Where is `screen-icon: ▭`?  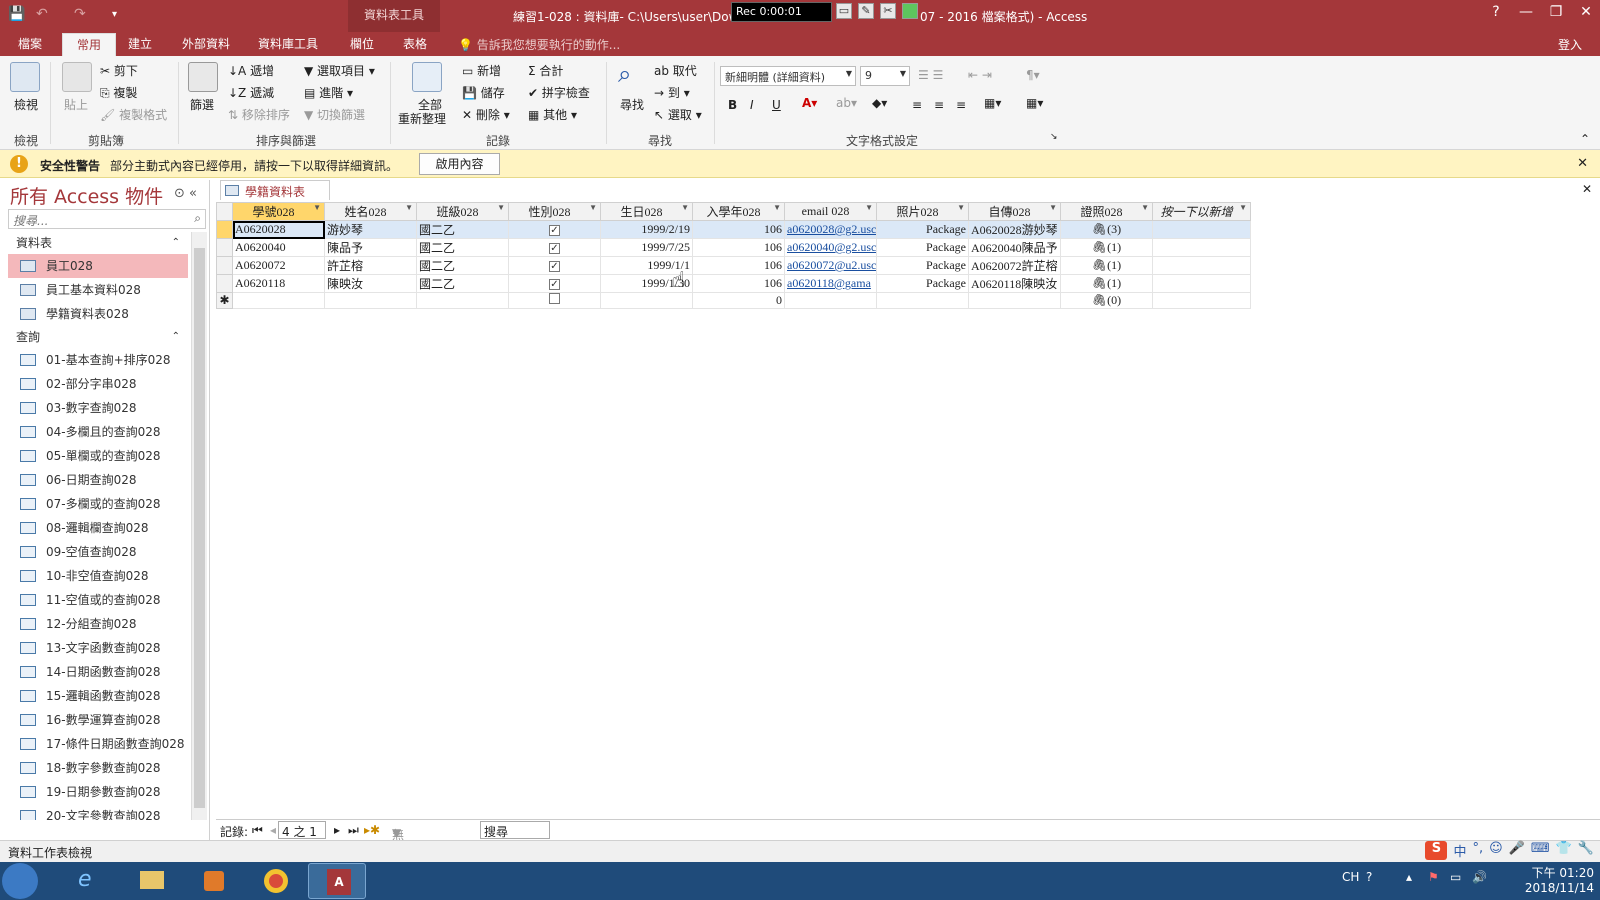 screen-icon: ▭ is located at coordinates (844, 11).